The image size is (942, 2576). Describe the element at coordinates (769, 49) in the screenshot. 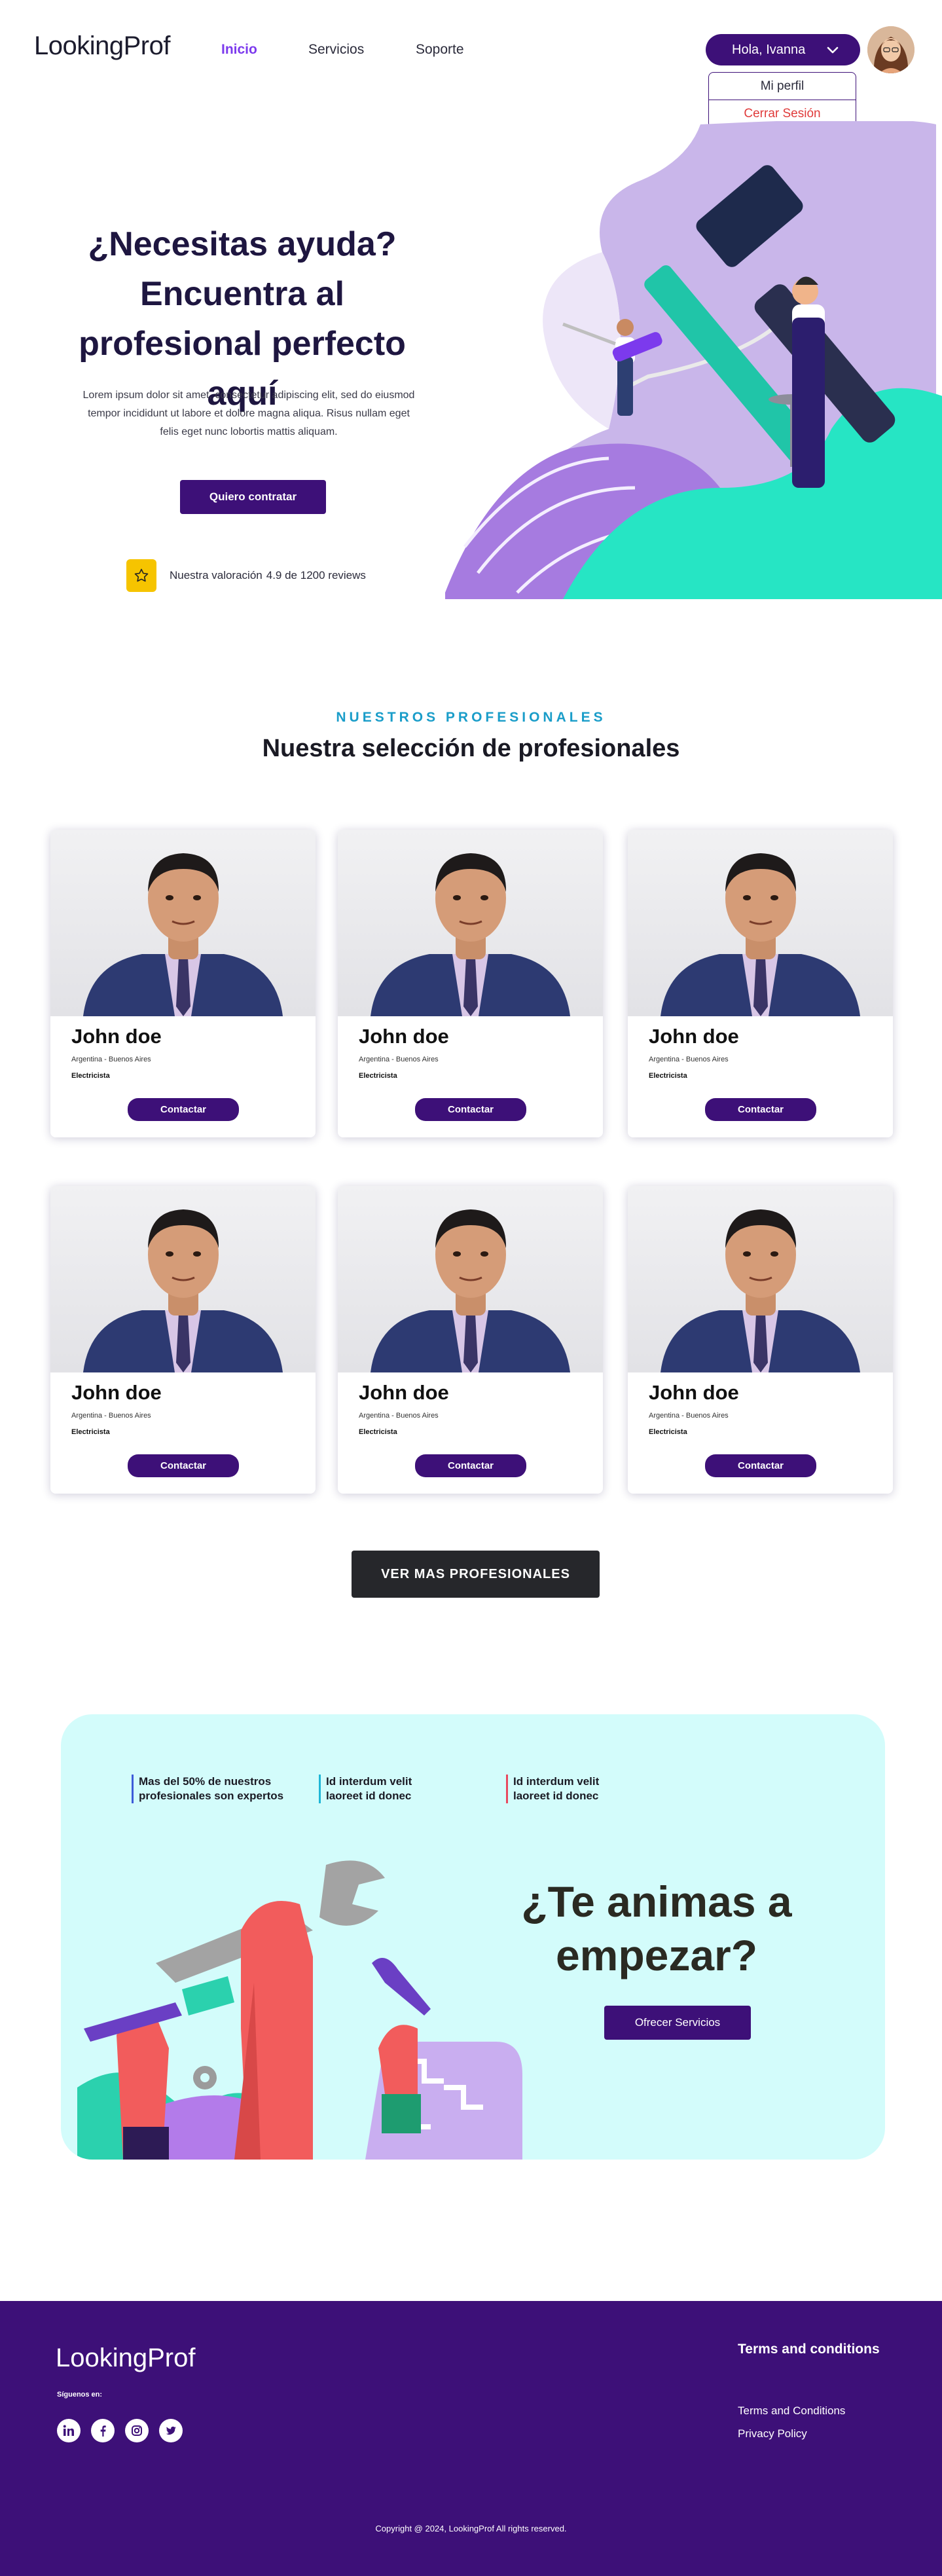

I see `user-greeting: Hola, Ivanna` at that location.